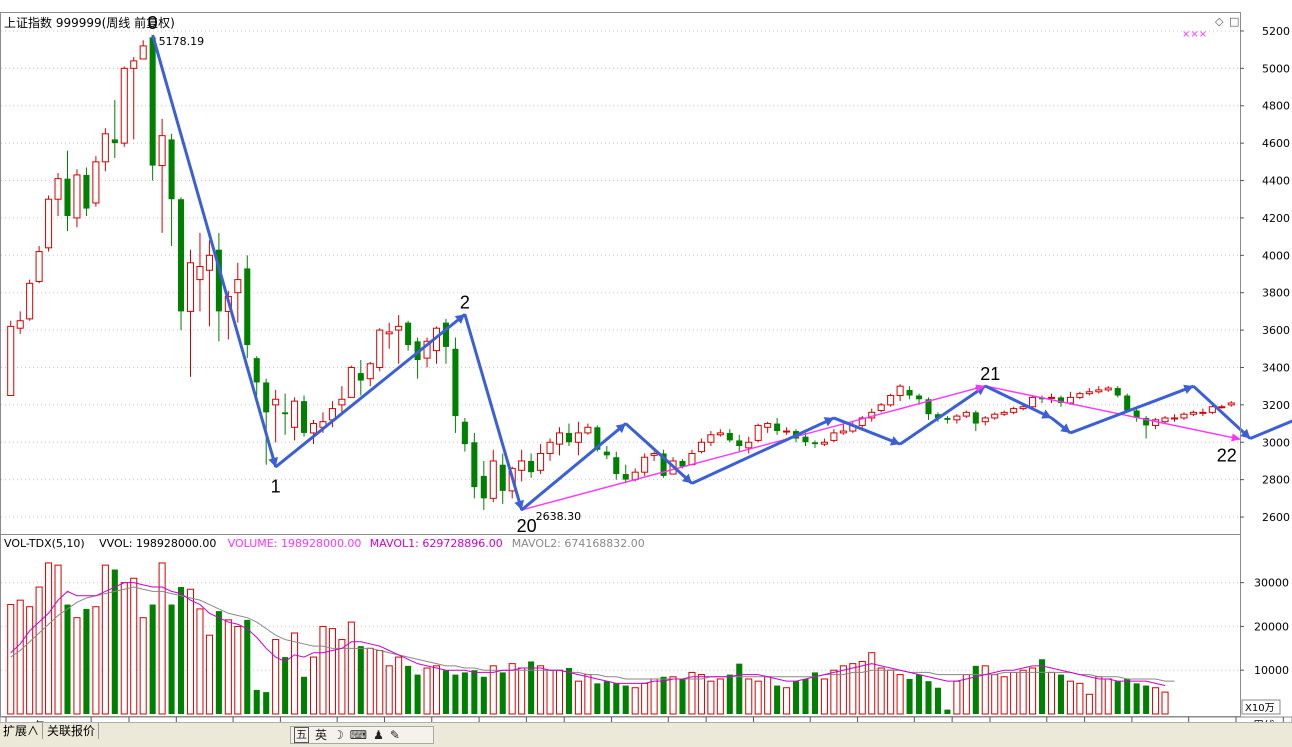  I want to click on diamond-icon: ◇, so click(1219, 21).